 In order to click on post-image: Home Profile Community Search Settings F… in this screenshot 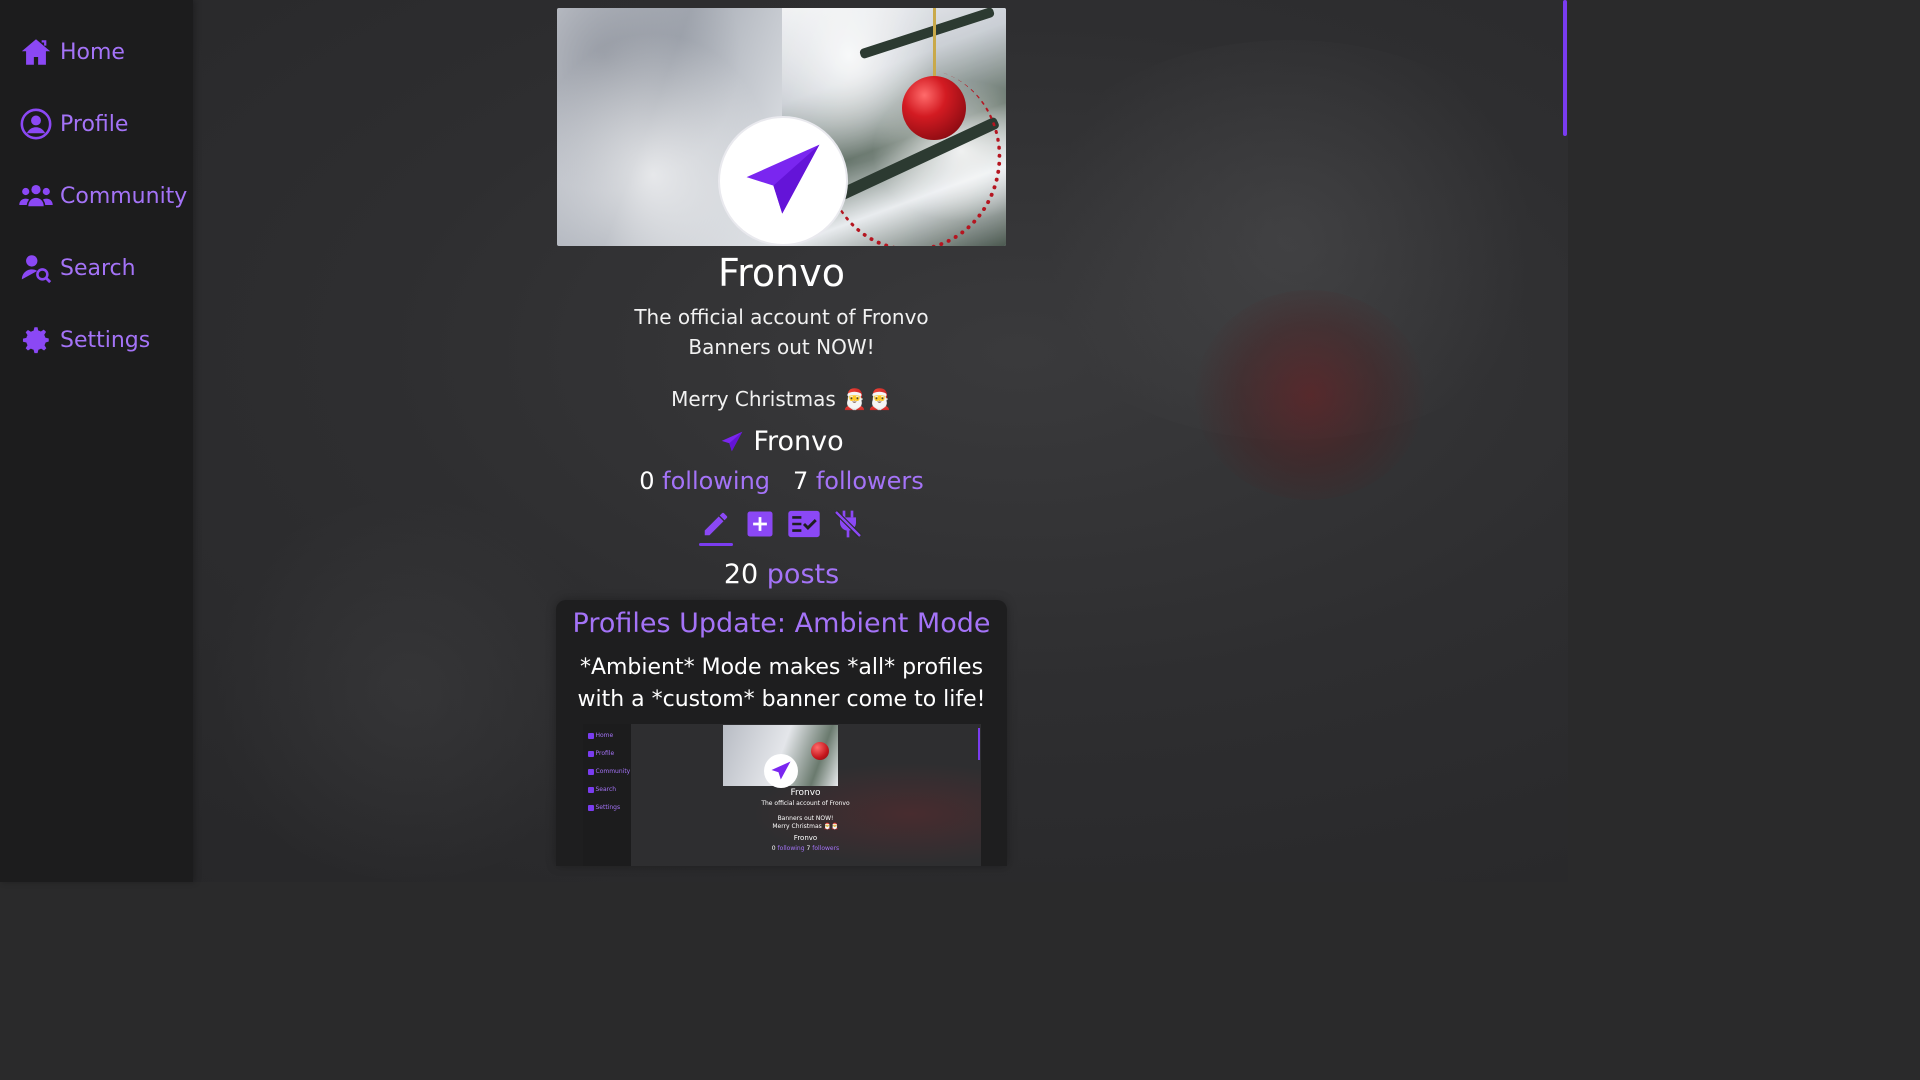, I will do `click(781, 795)`.